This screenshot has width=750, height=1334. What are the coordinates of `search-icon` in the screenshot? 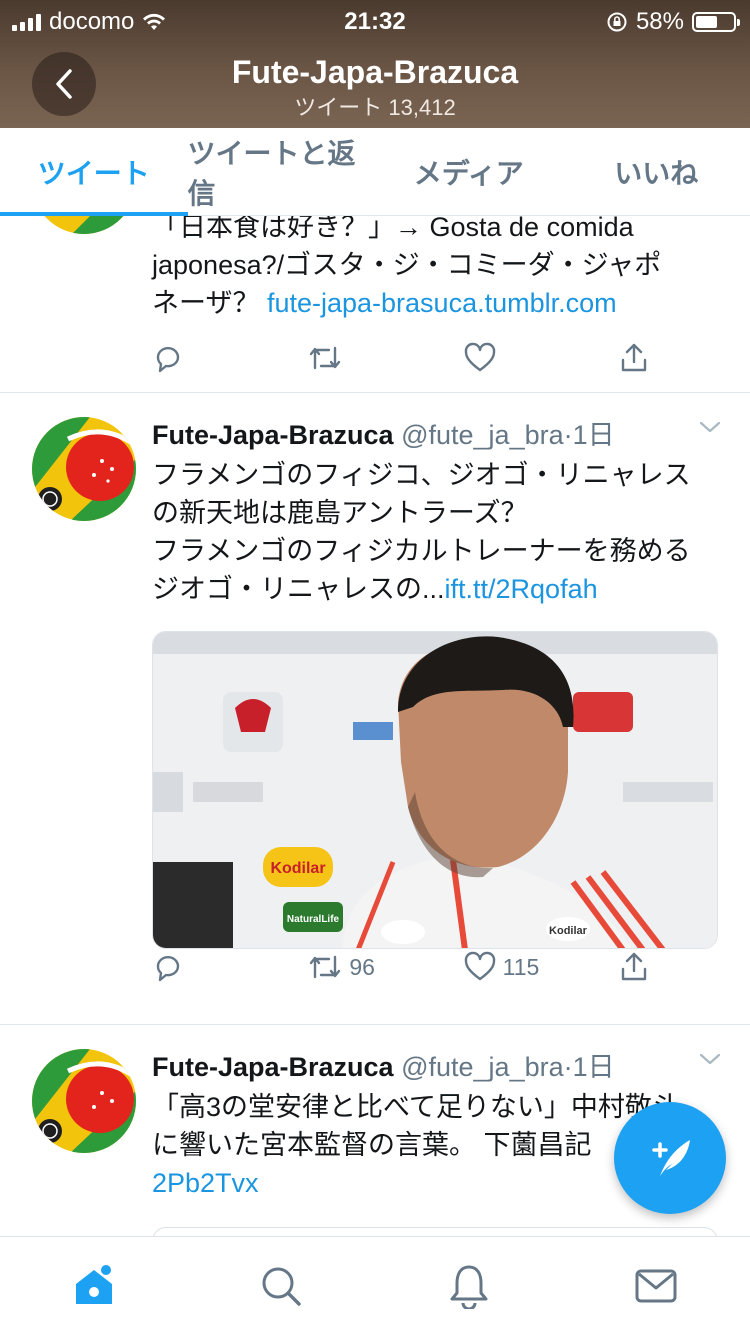 It's located at (281, 1286).